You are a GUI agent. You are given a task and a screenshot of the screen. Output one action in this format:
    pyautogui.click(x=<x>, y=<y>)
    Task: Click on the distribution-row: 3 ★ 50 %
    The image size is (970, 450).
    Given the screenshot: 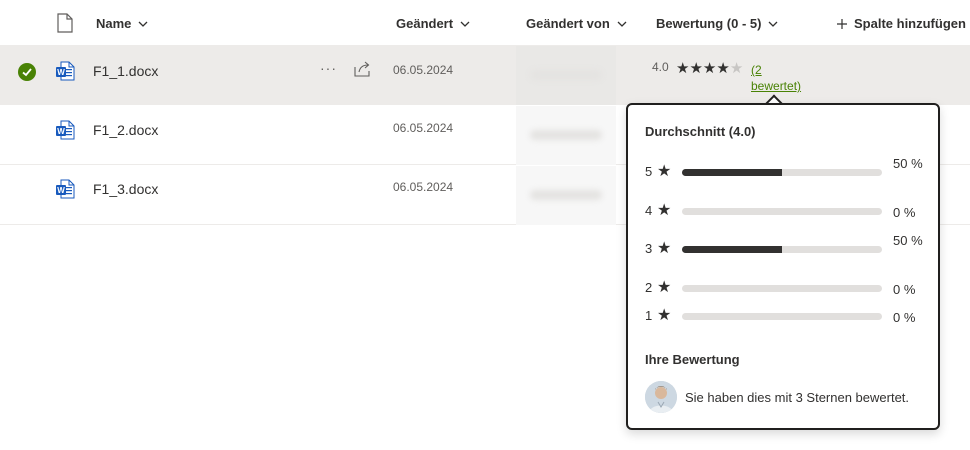 What is the action you would take?
    pyautogui.click(x=785, y=246)
    